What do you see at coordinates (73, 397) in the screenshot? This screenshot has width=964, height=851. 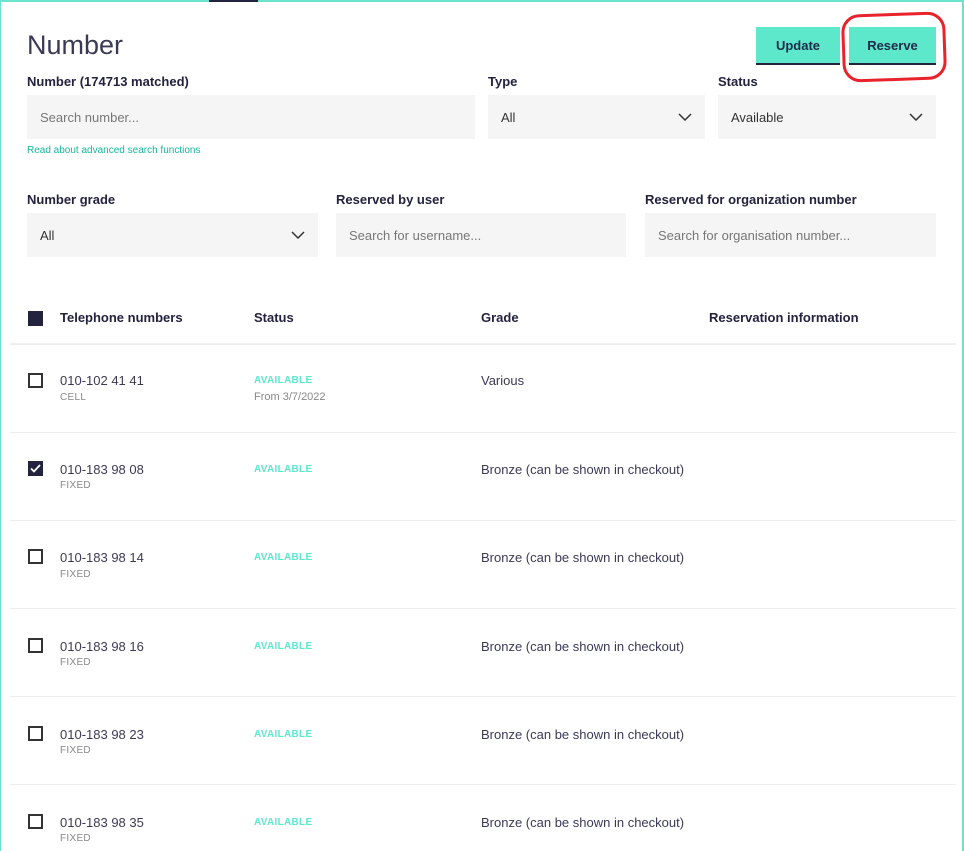 I see `number-type: CELL` at bounding box center [73, 397].